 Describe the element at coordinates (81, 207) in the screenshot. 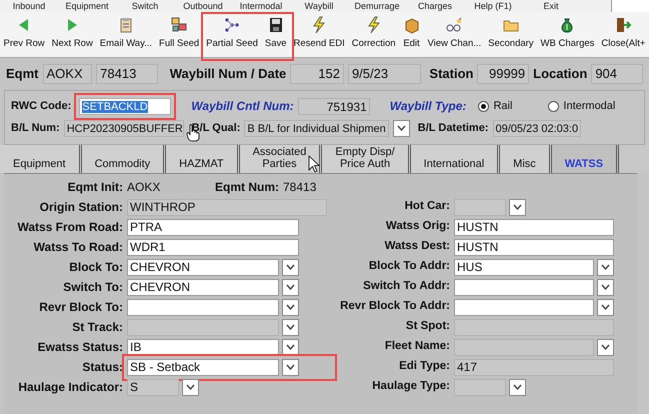

I see `field-label: Origin Station:` at that location.